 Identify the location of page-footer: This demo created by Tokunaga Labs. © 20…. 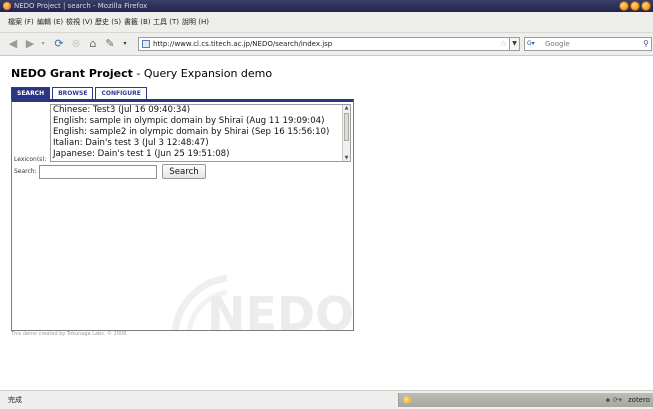
(69, 334).